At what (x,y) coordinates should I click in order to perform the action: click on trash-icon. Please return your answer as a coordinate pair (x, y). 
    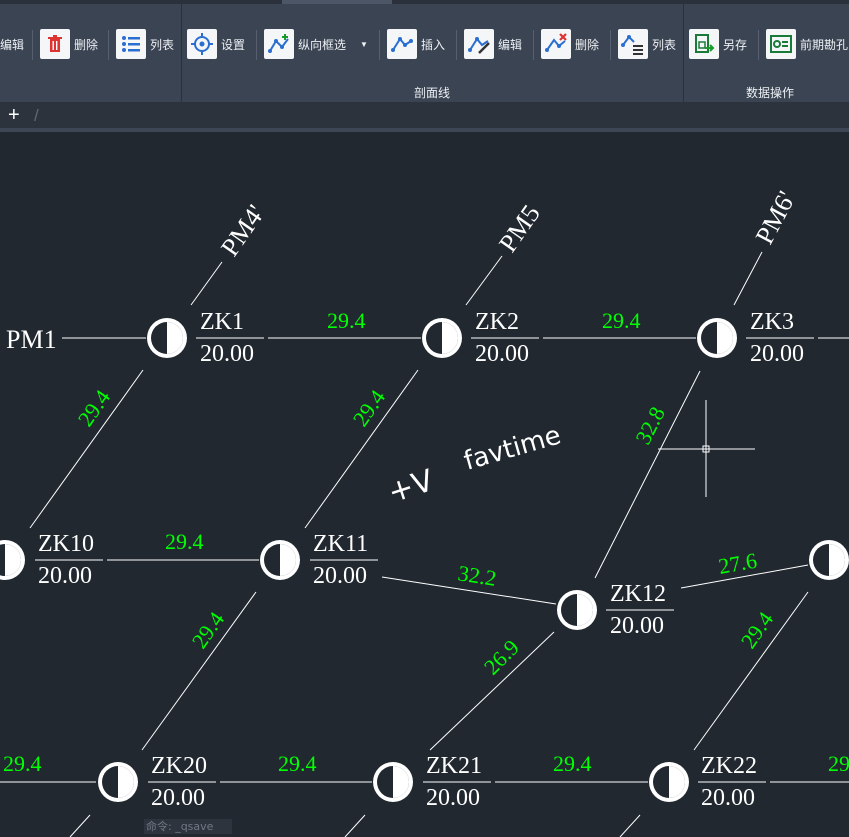
    Looking at the image, I should click on (55, 44).